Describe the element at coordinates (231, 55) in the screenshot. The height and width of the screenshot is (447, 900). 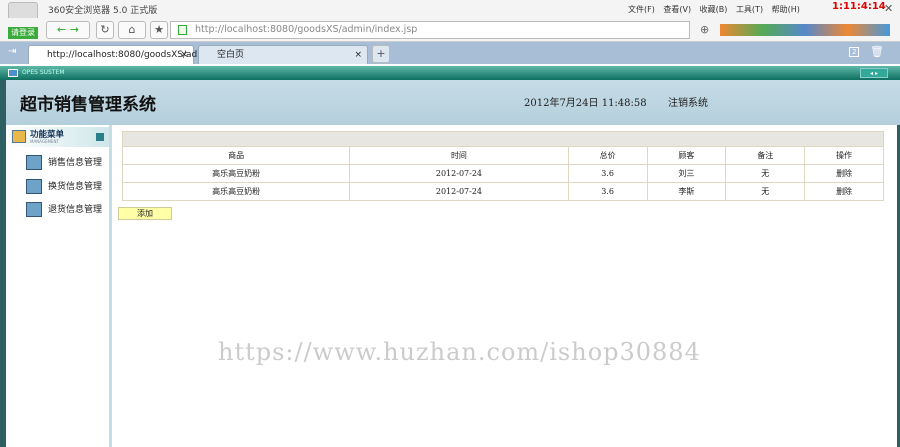
I see `tab-label: 空白页` at that location.